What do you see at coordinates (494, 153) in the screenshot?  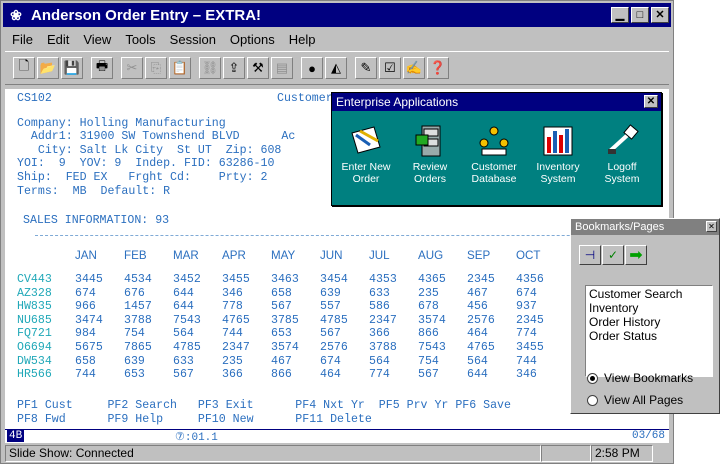 I see `app-customer-database: Customer Database` at bounding box center [494, 153].